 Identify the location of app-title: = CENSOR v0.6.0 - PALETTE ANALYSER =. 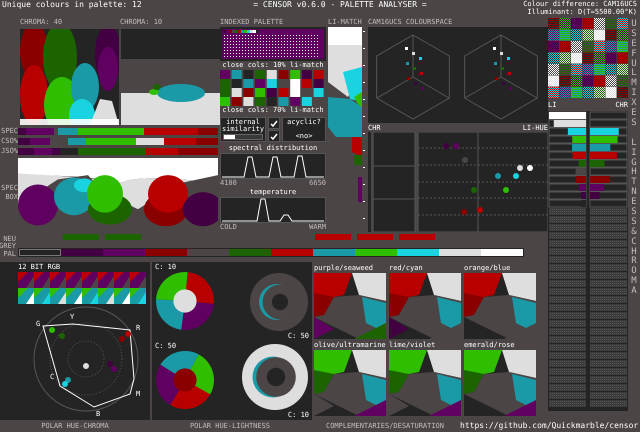
(340, 4).